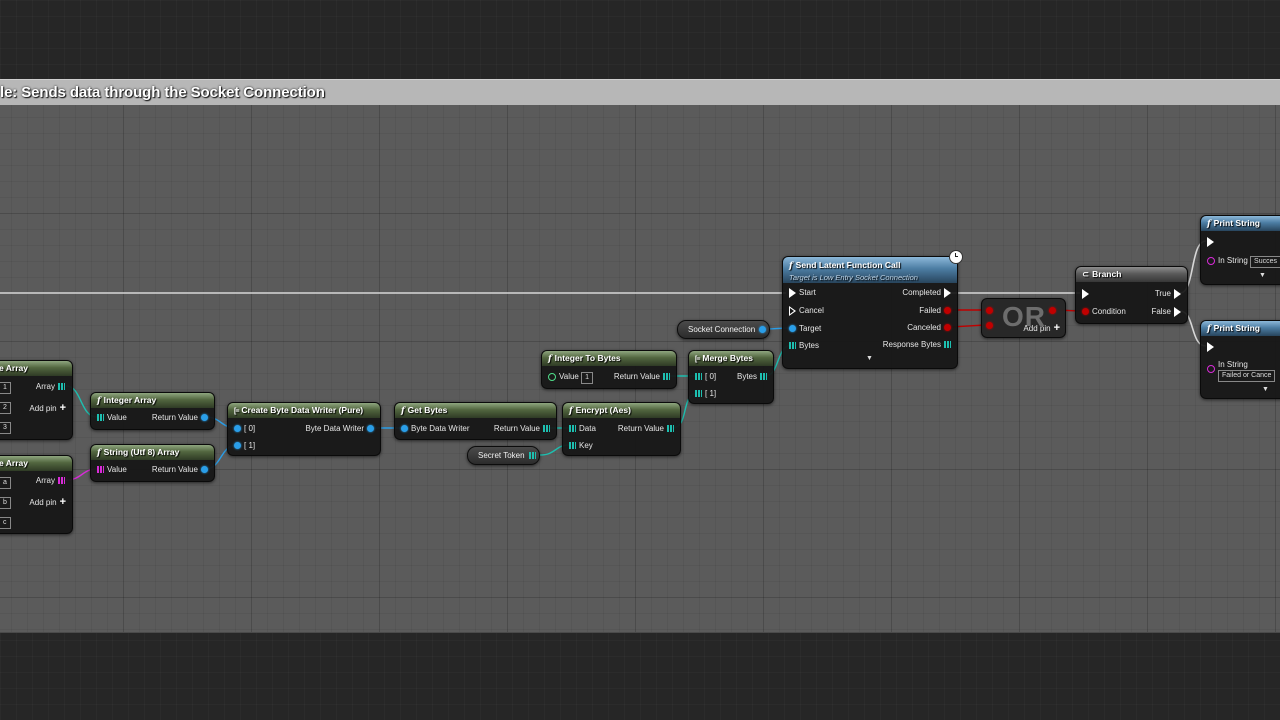  What do you see at coordinates (152, 463) in the screenshot?
I see `string-utf8-array-node: f String (Utf 8) Array Value Return Value` at bounding box center [152, 463].